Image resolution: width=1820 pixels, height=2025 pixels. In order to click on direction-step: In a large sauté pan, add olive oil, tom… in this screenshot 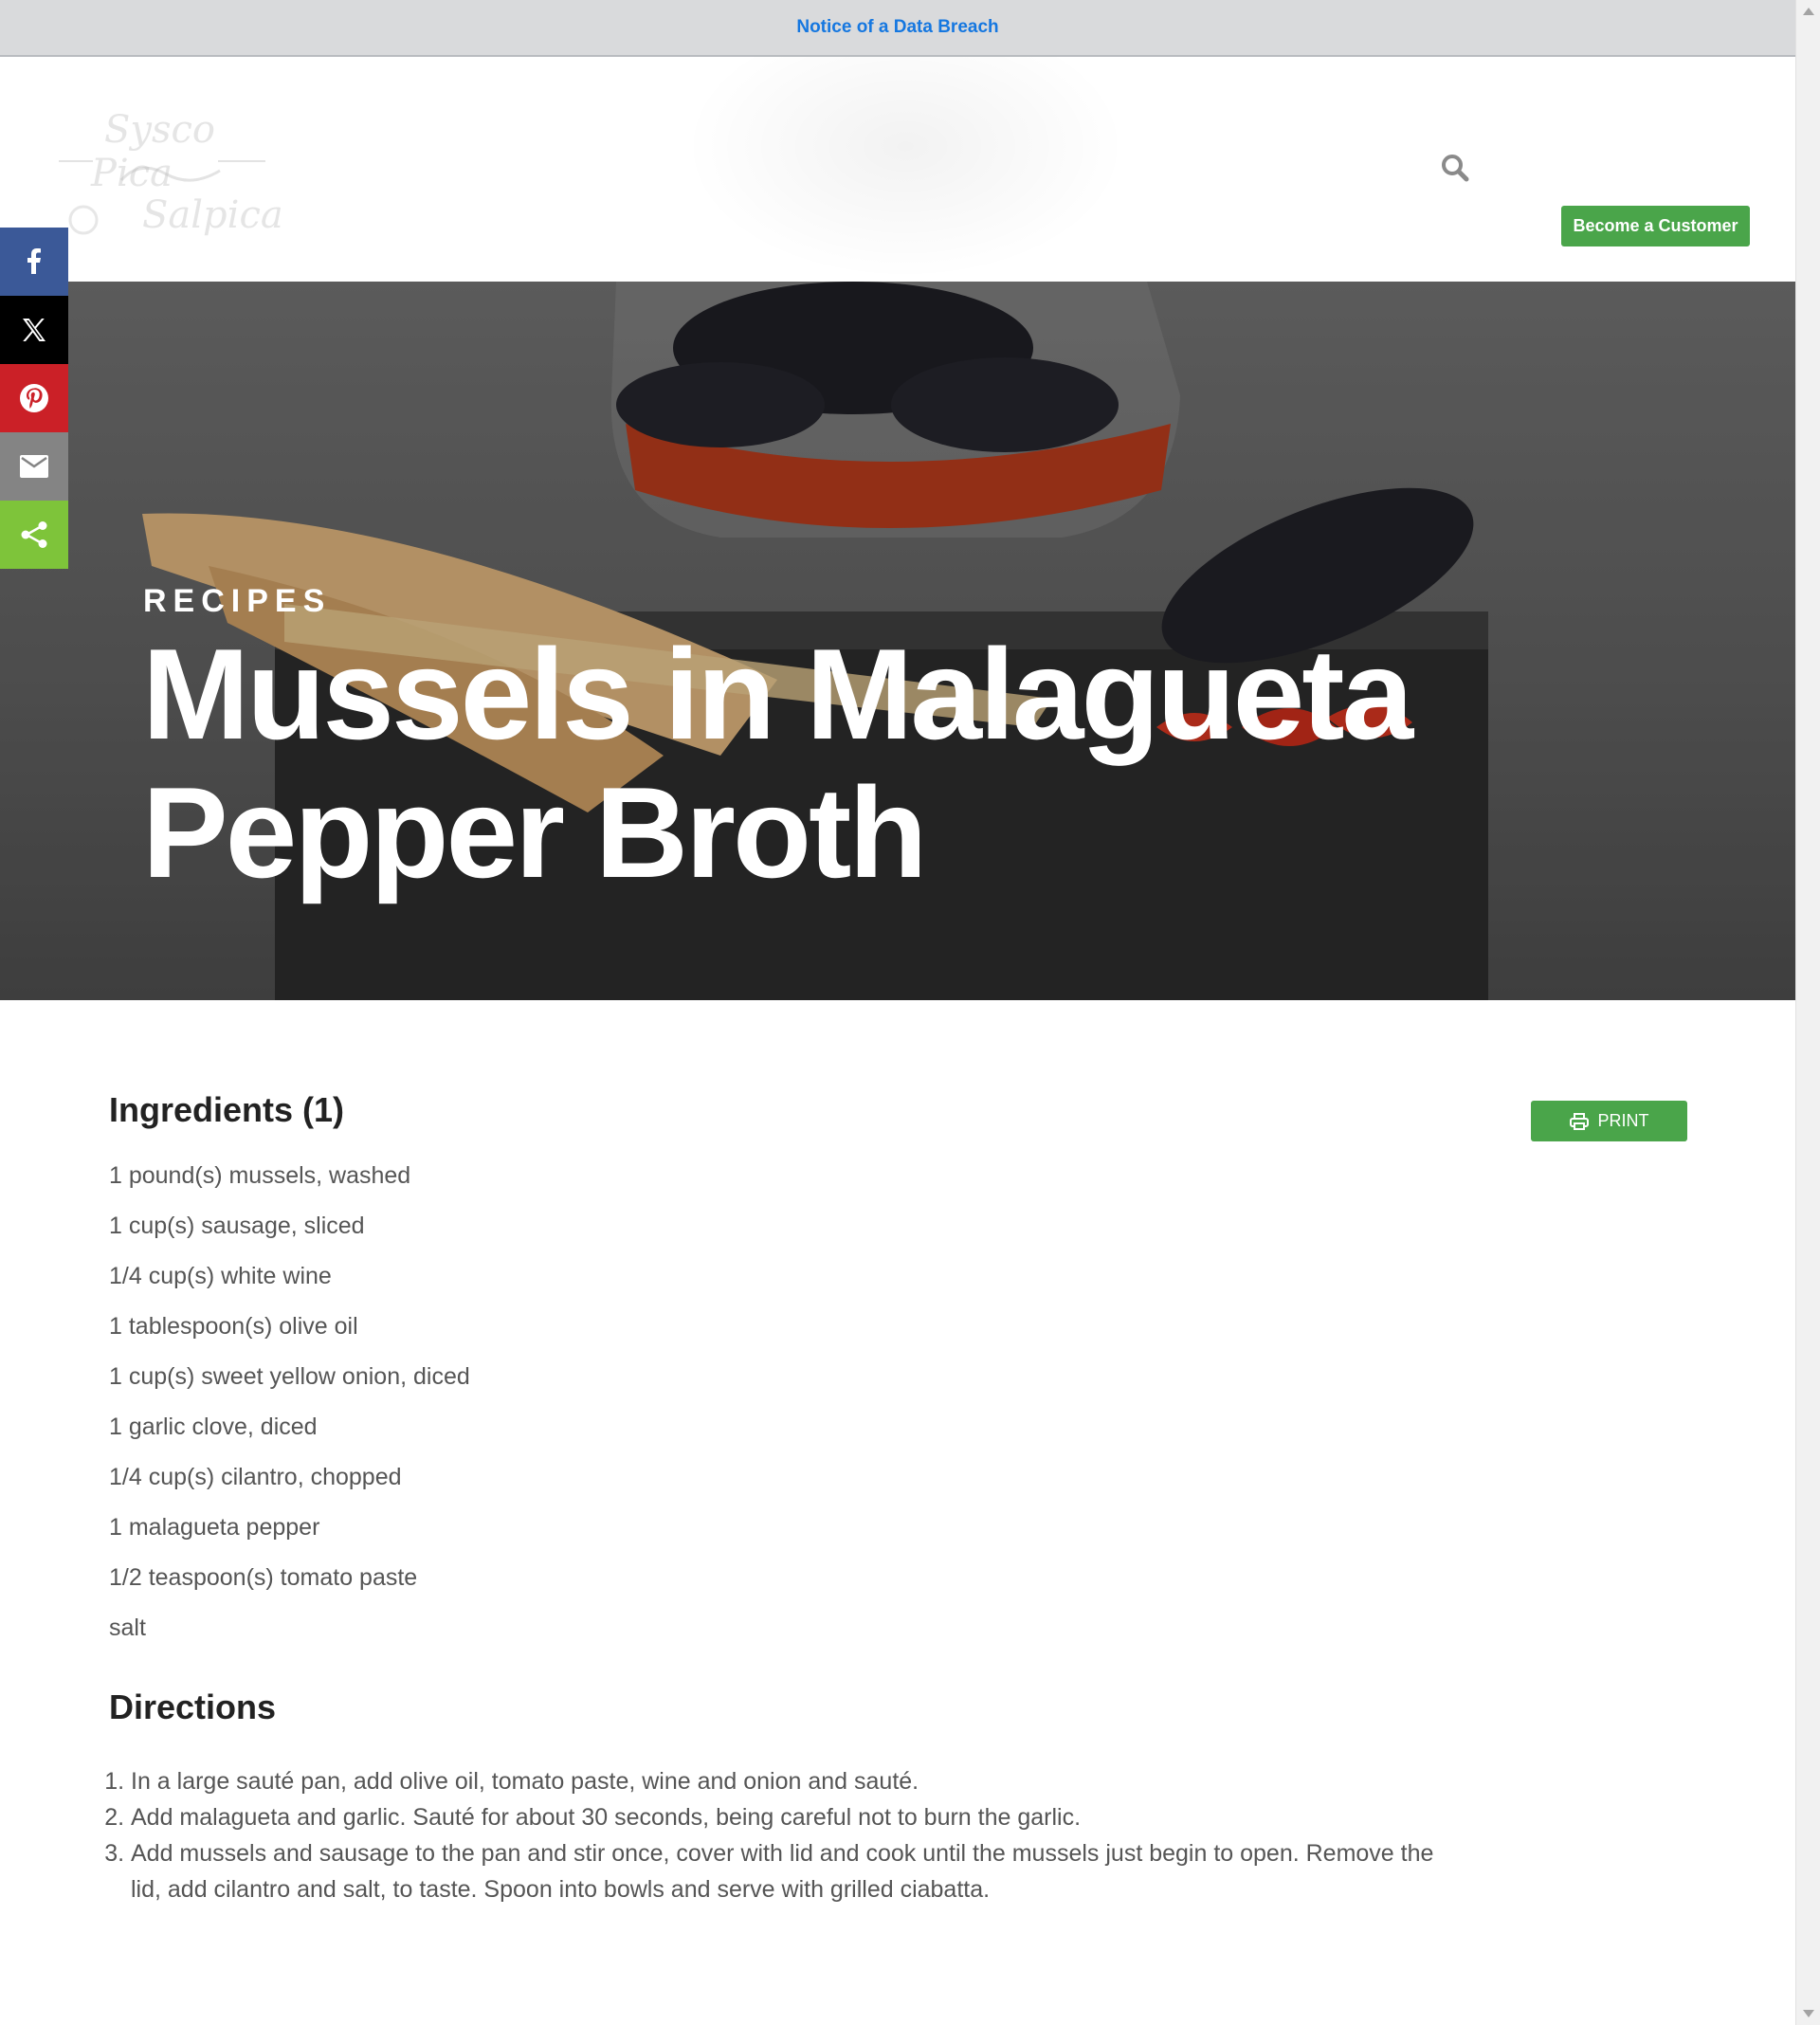, I will do `click(794, 1781)`.